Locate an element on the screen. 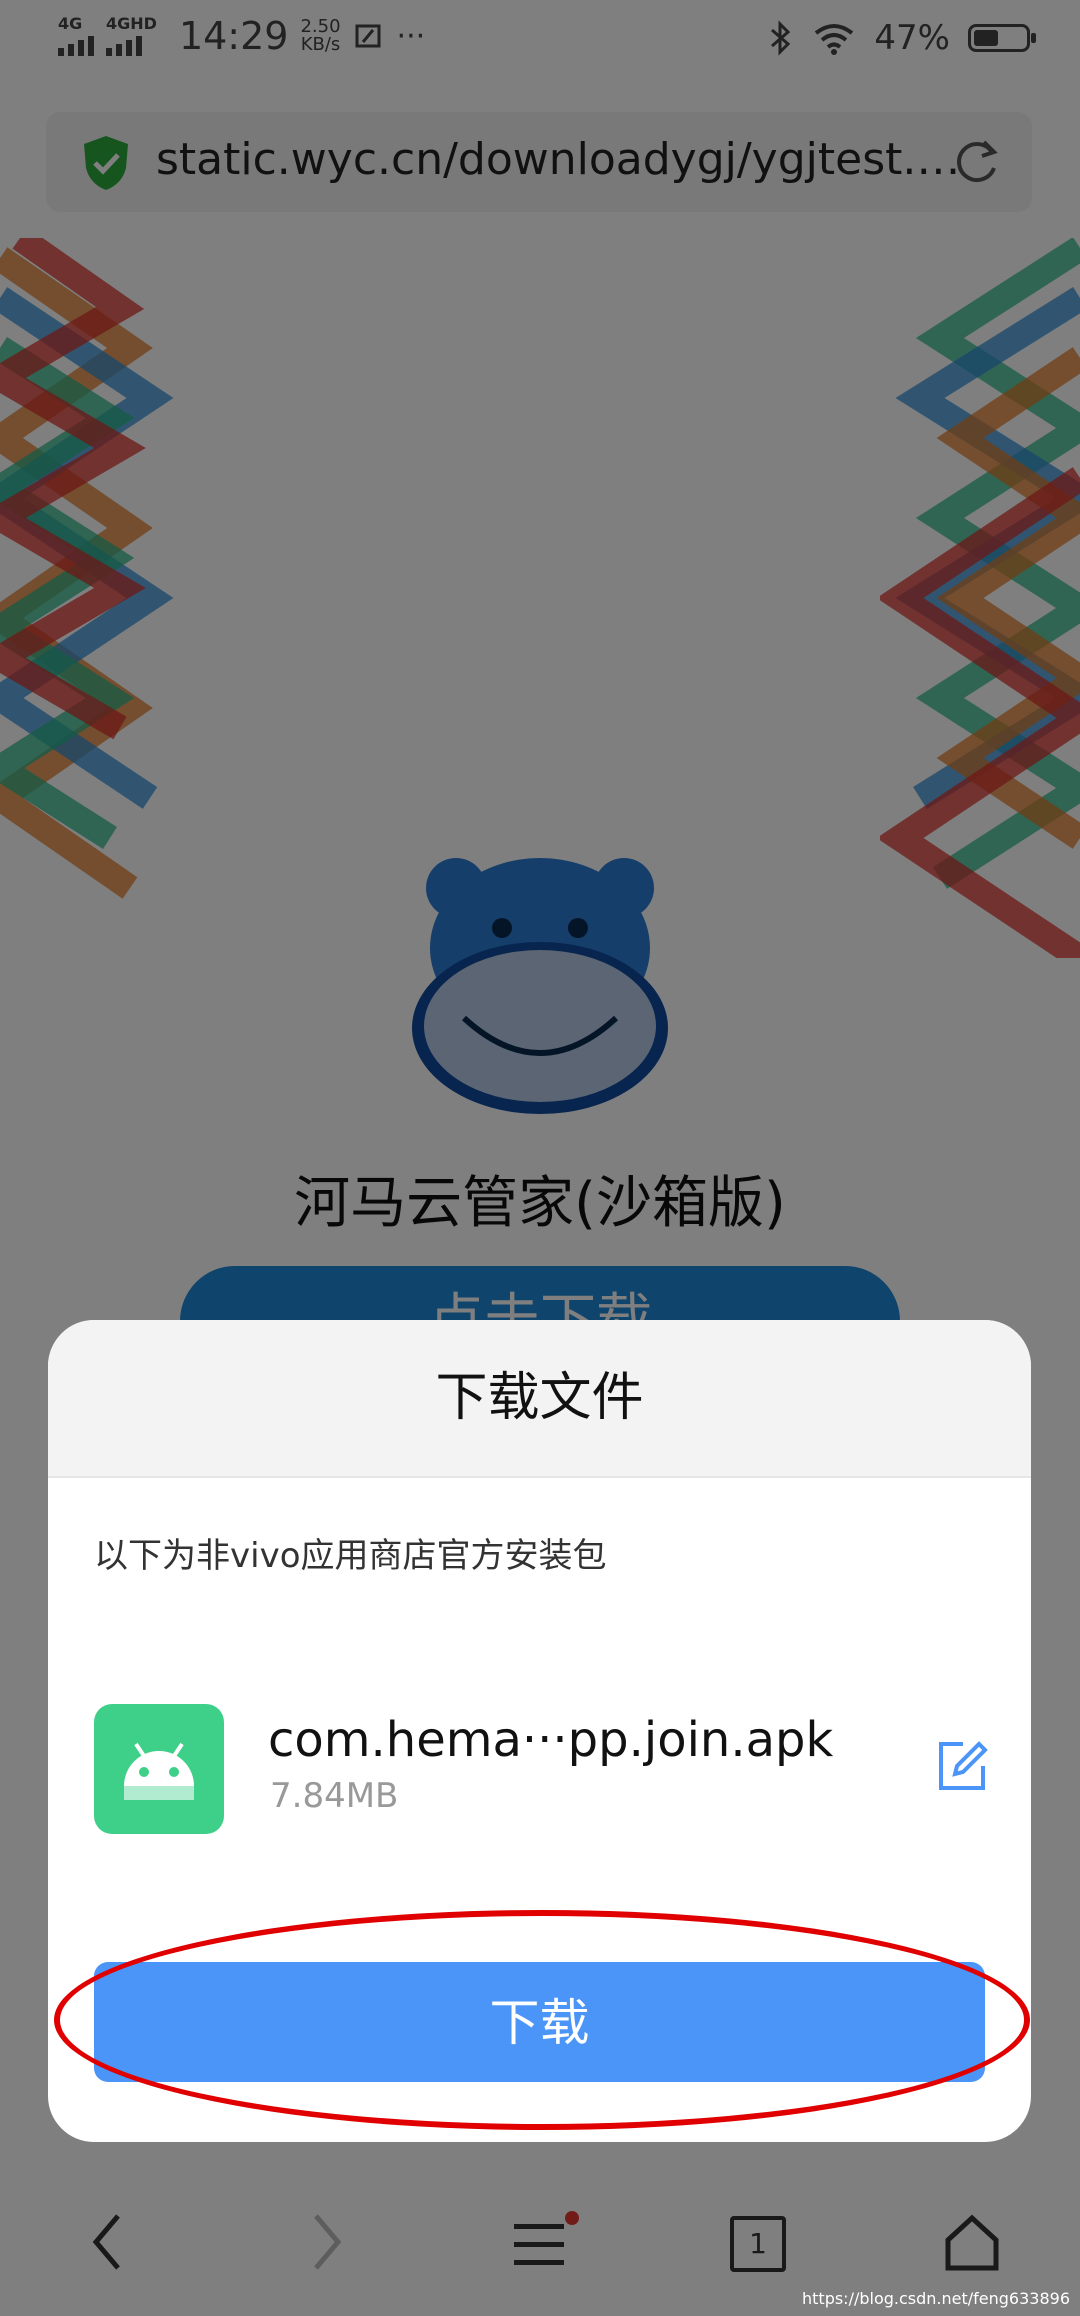 The image size is (1080, 2316). file-size: 7.84MB is located at coordinates (334, 1796).